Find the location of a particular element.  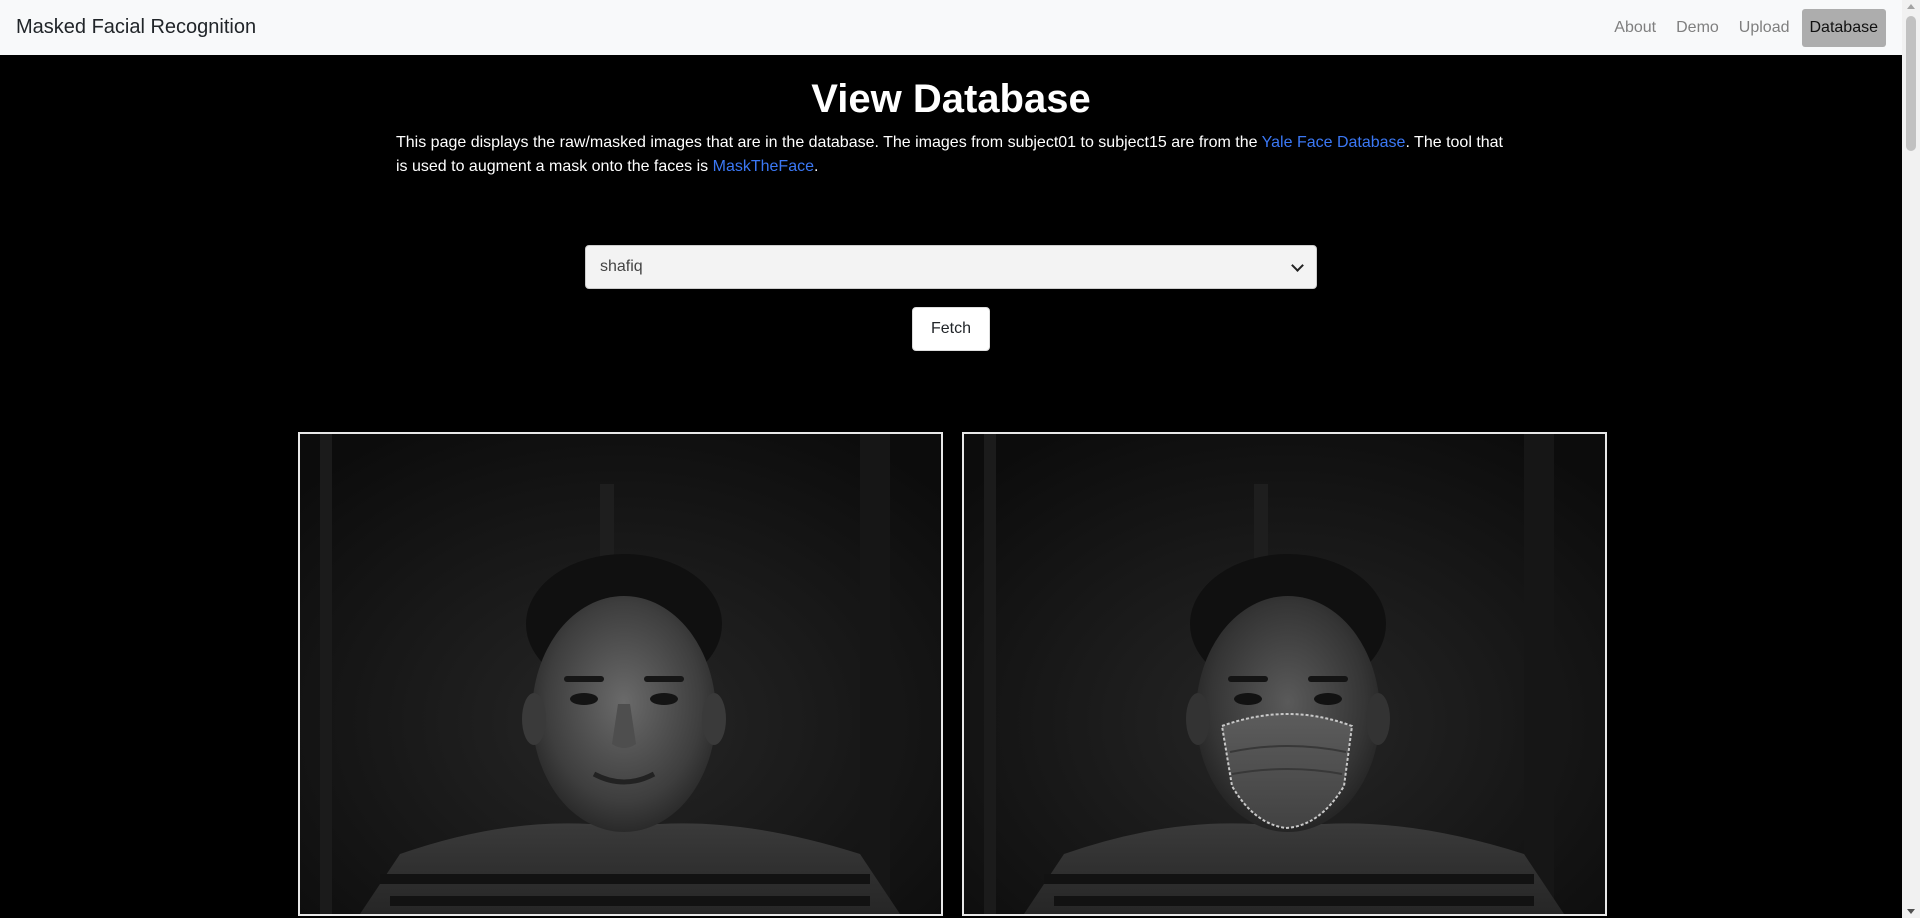

yale-face-database-link: Yale Face Database is located at coordinates (1334, 142).